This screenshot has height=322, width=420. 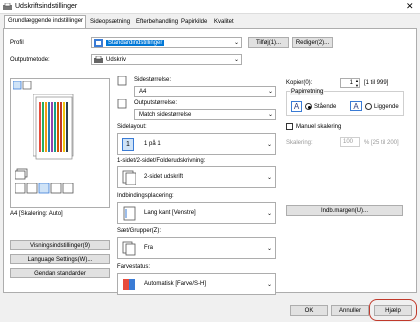 What do you see at coordinates (175, 284) in the screenshot?
I see `color-mode-value: Automatisk [Farve/S-H]` at bounding box center [175, 284].